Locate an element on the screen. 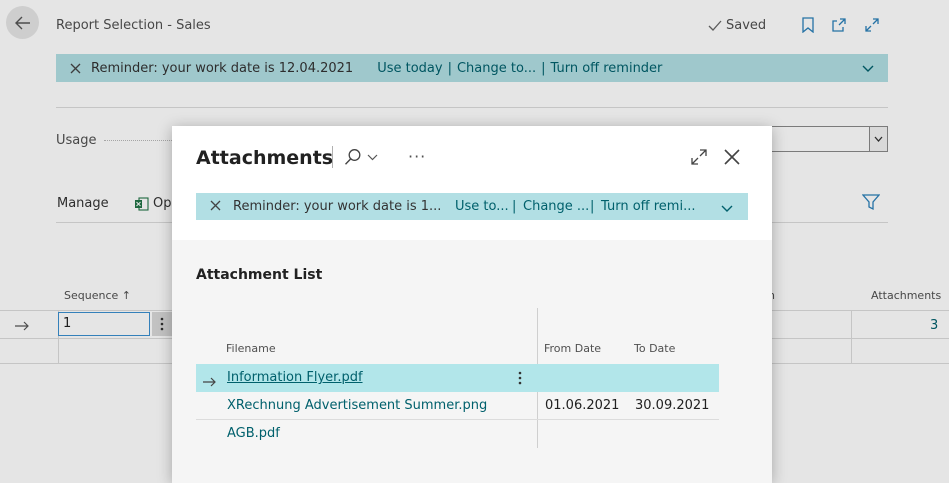  current-row-indicator is located at coordinates (209, 381).